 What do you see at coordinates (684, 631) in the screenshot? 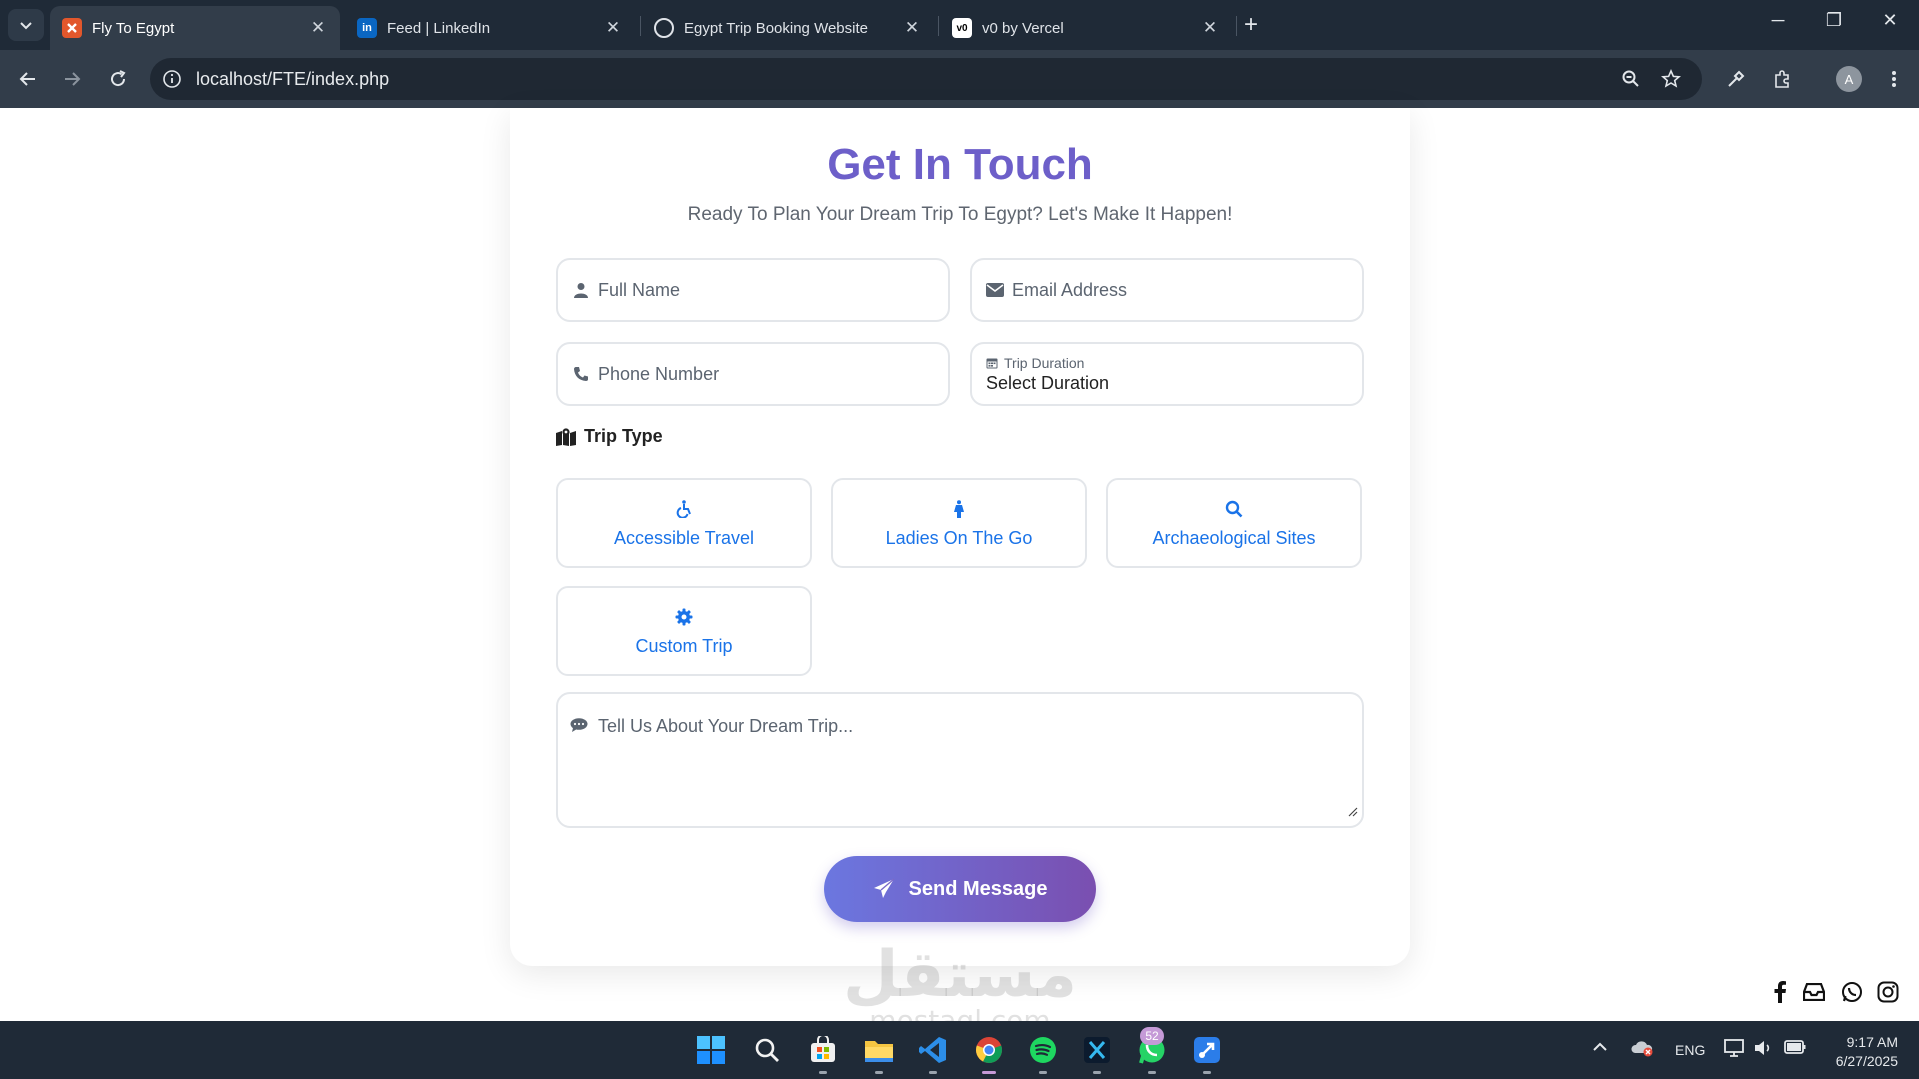
I see `trip-type-custom: Custom Trip` at bounding box center [684, 631].